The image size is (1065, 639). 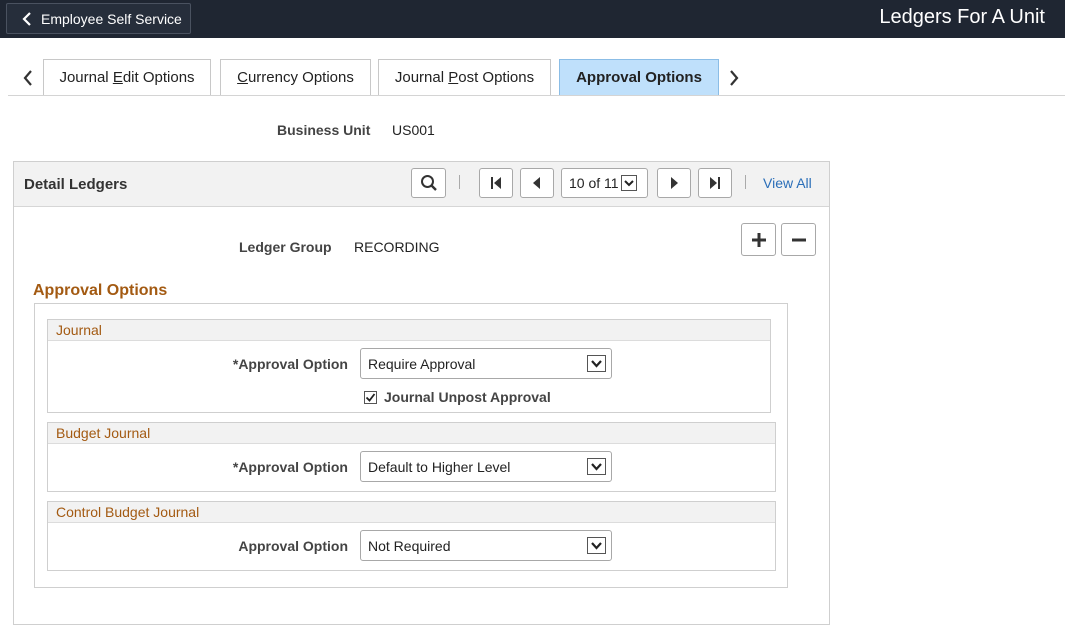 What do you see at coordinates (397, 247) in the screenshot?
I see `ledger-group-value: RECORDING` at bounding box center [397, 247].